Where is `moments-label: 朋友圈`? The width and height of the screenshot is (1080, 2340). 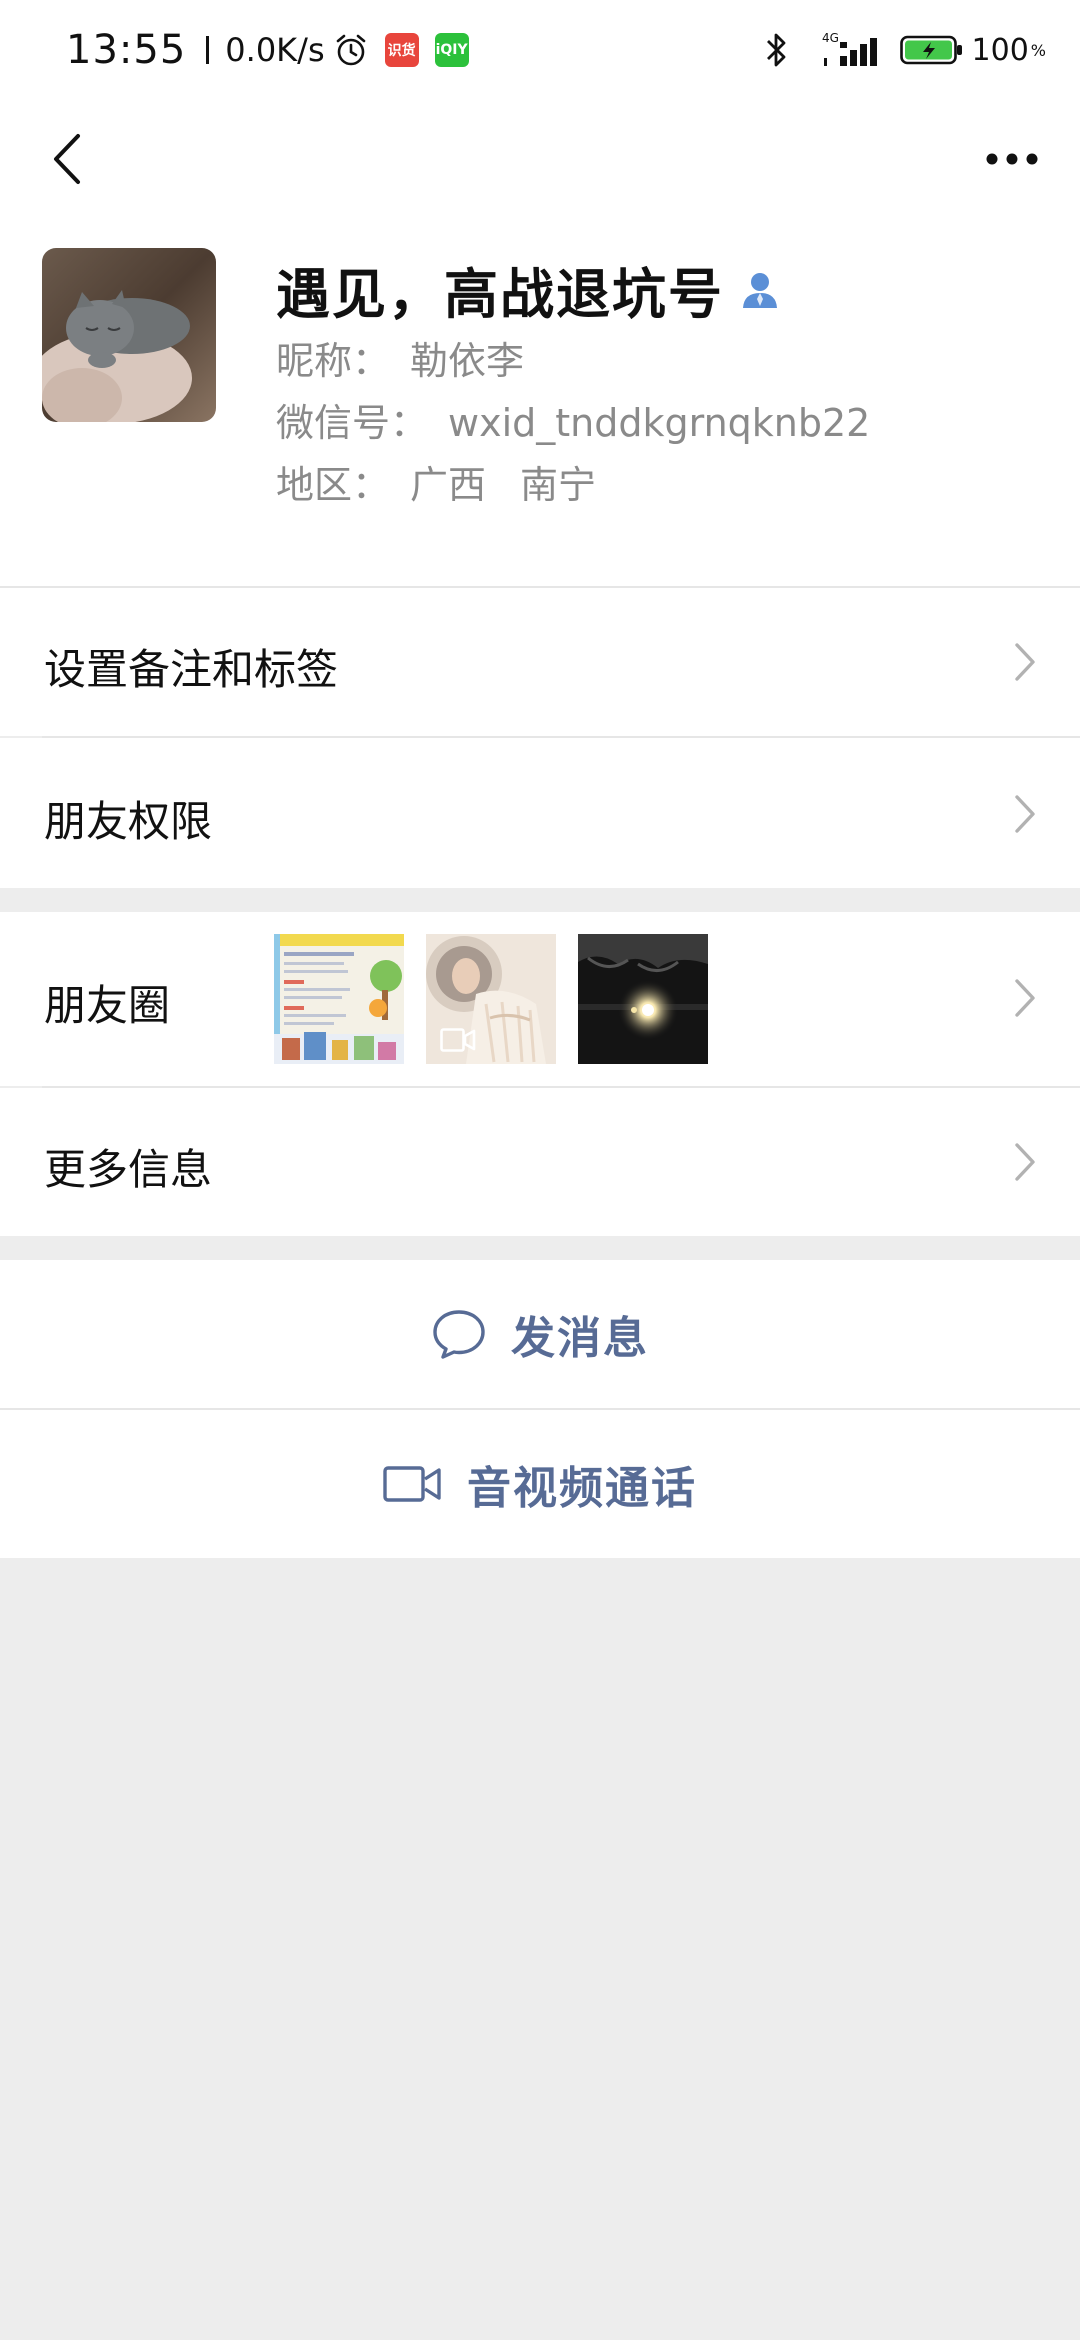 moments-label: 朋友圈 is located at coordinates (107, 1005).